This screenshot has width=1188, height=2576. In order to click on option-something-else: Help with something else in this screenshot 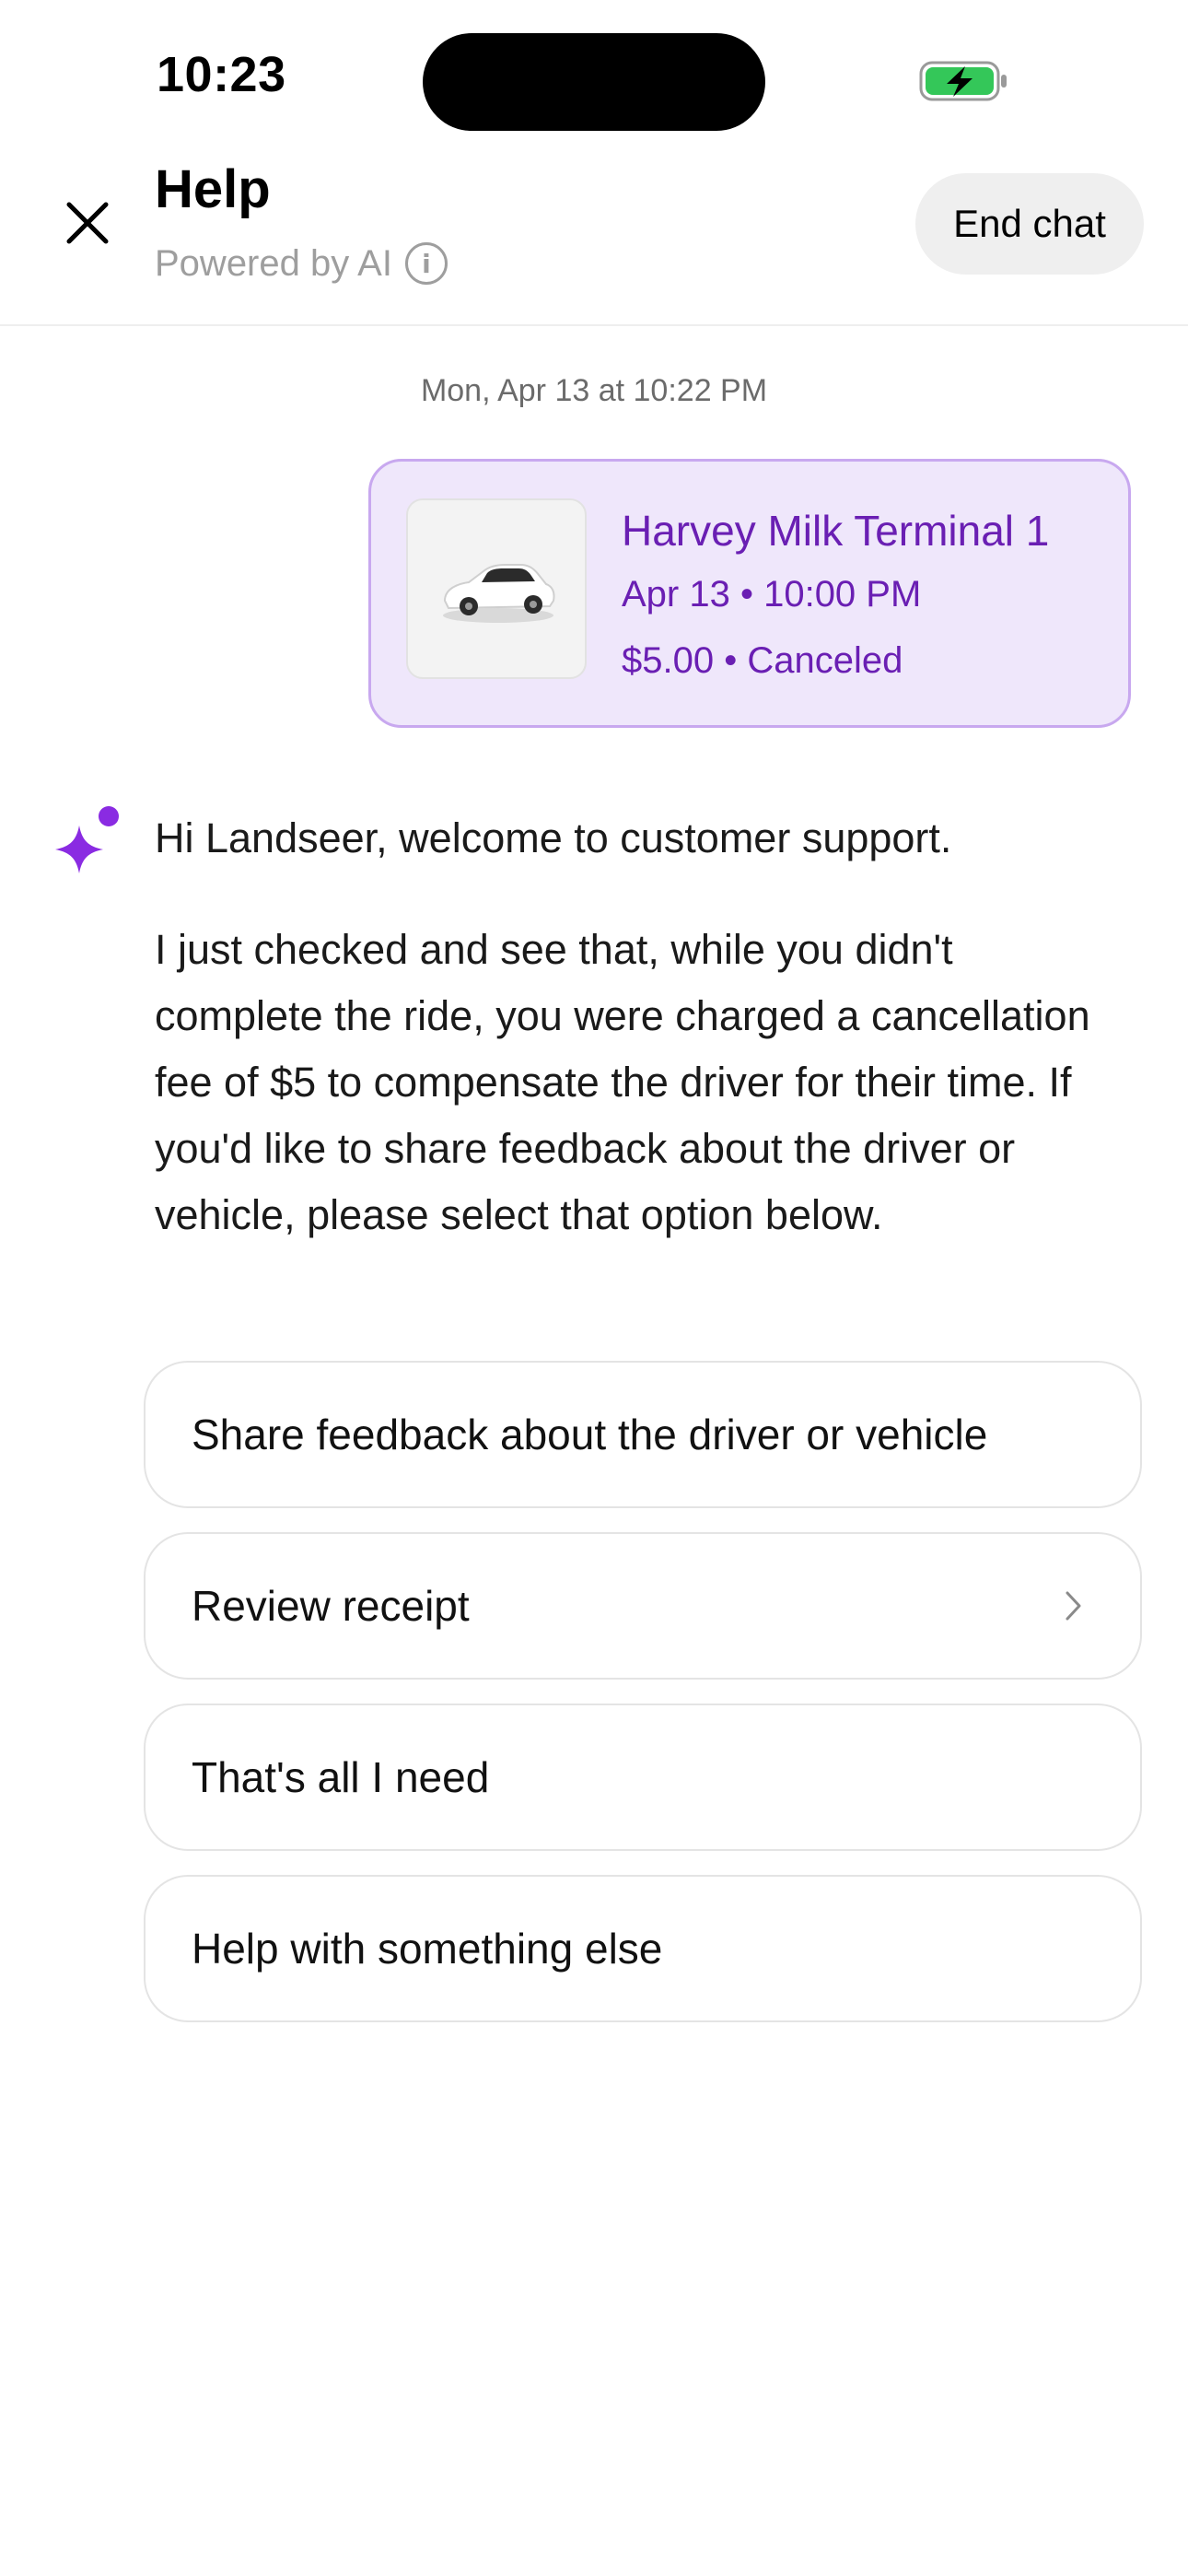, I will do `click(643, 1949)`.